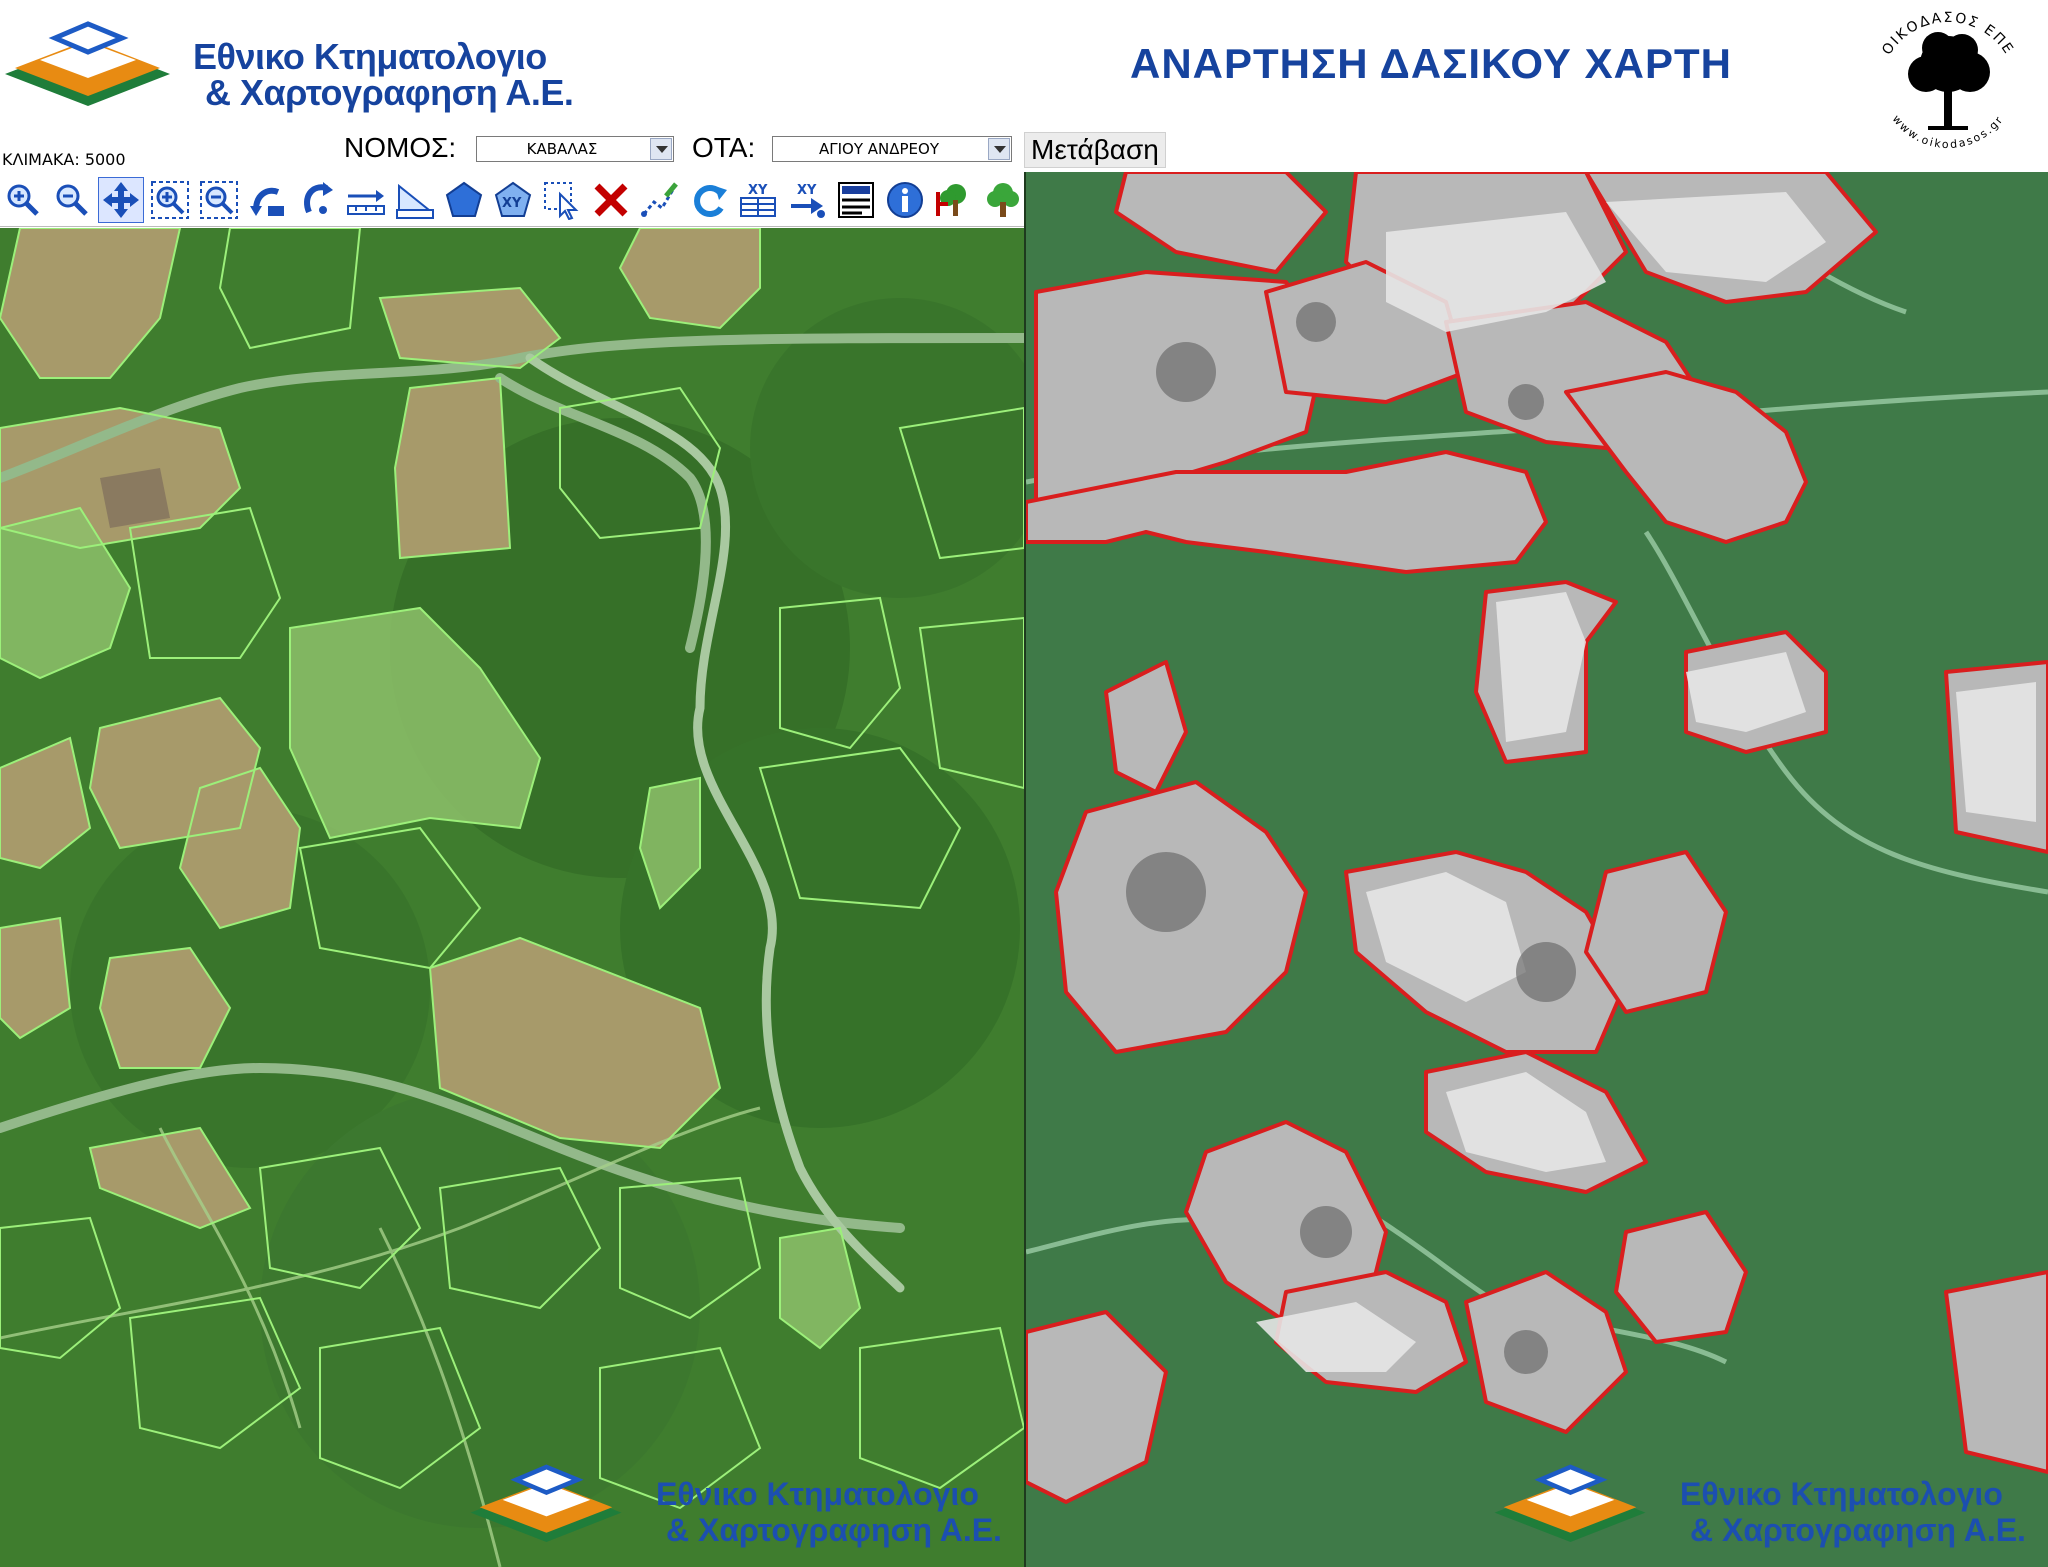  Describe the element at coordinates (807, 200) in the screenshot. I see `xy-goto-icon: XY` at that location.